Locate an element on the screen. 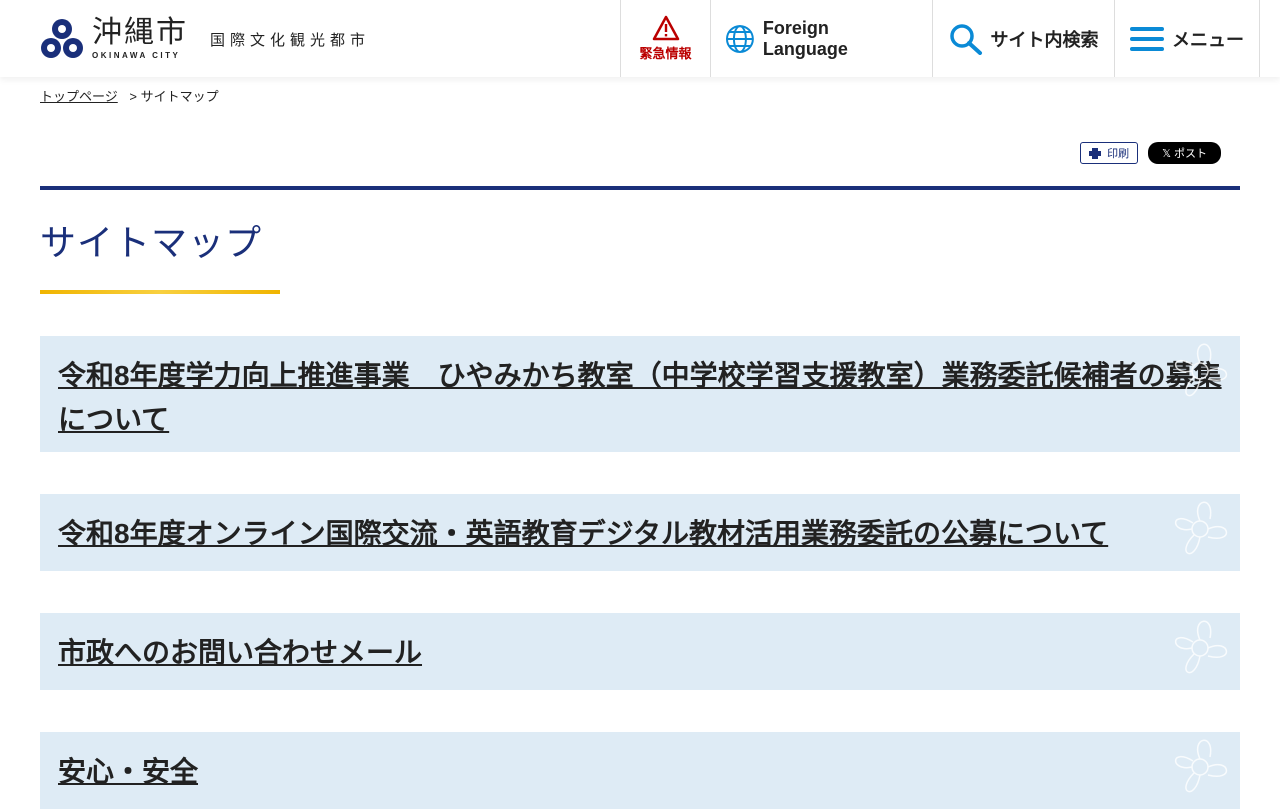 The height and width of the screenshot is (809, 1280). sitemap-item: 令和8年度オンライン国際交流・英語教育デジタル教材活用業務委託の公募について is located at coordinates (640, 532).